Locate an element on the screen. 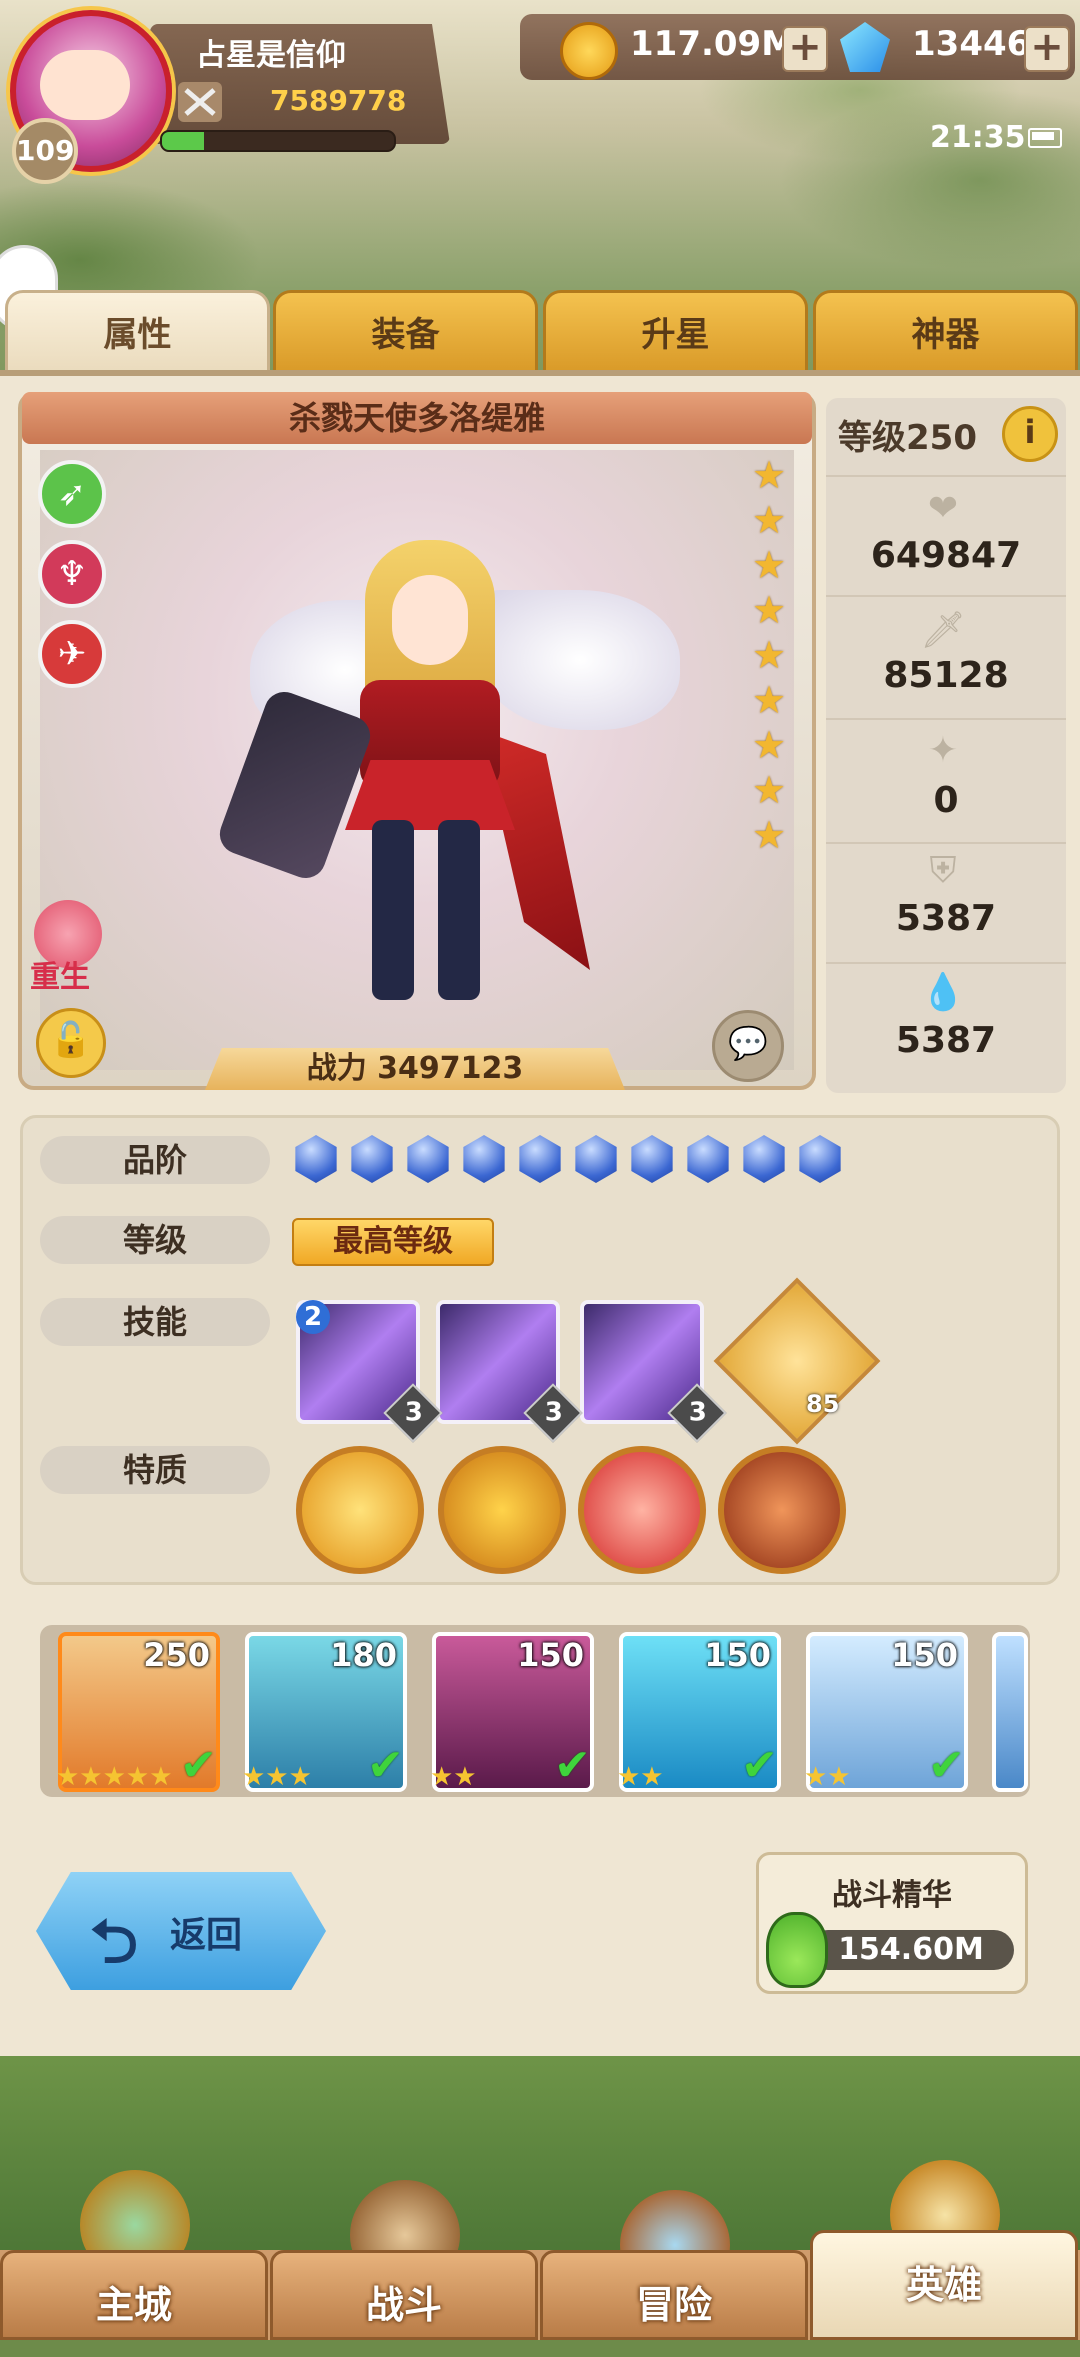 The image size is (1080, 2357). roster-hero-2-level: 180 is located at coordinates (363, 1655).